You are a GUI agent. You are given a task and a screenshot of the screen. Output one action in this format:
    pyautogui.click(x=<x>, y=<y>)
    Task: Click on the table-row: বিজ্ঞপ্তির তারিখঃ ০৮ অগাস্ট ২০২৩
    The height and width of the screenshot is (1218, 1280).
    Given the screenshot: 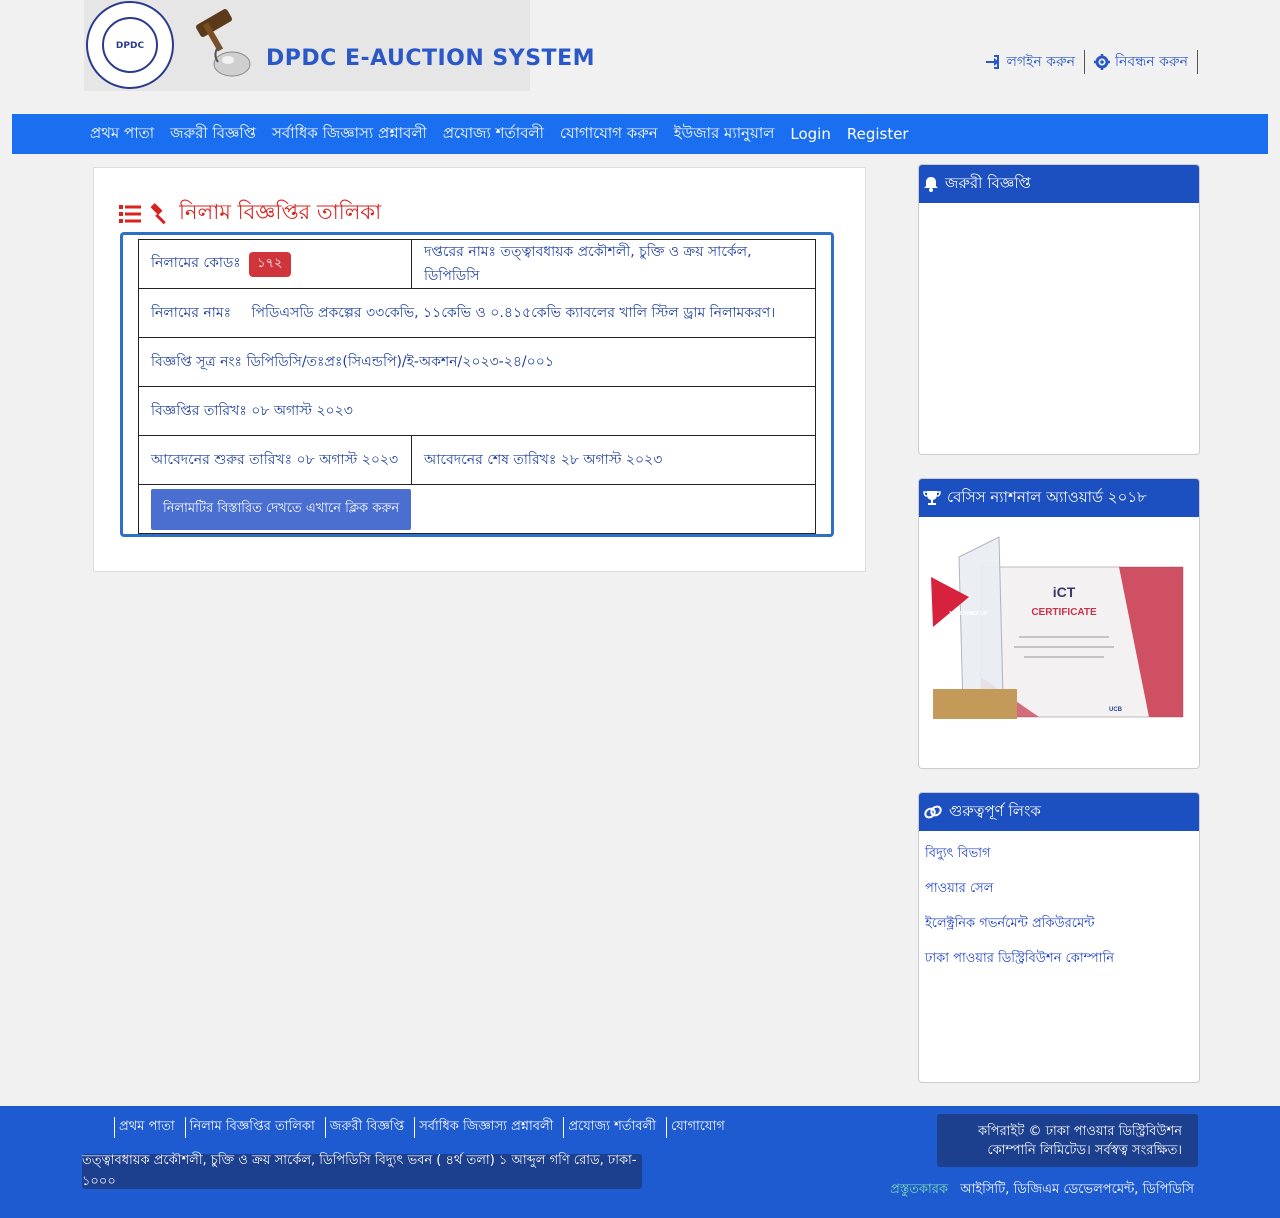 What is the action you would take?
    pyautogui.click(x=477, y=411)
    